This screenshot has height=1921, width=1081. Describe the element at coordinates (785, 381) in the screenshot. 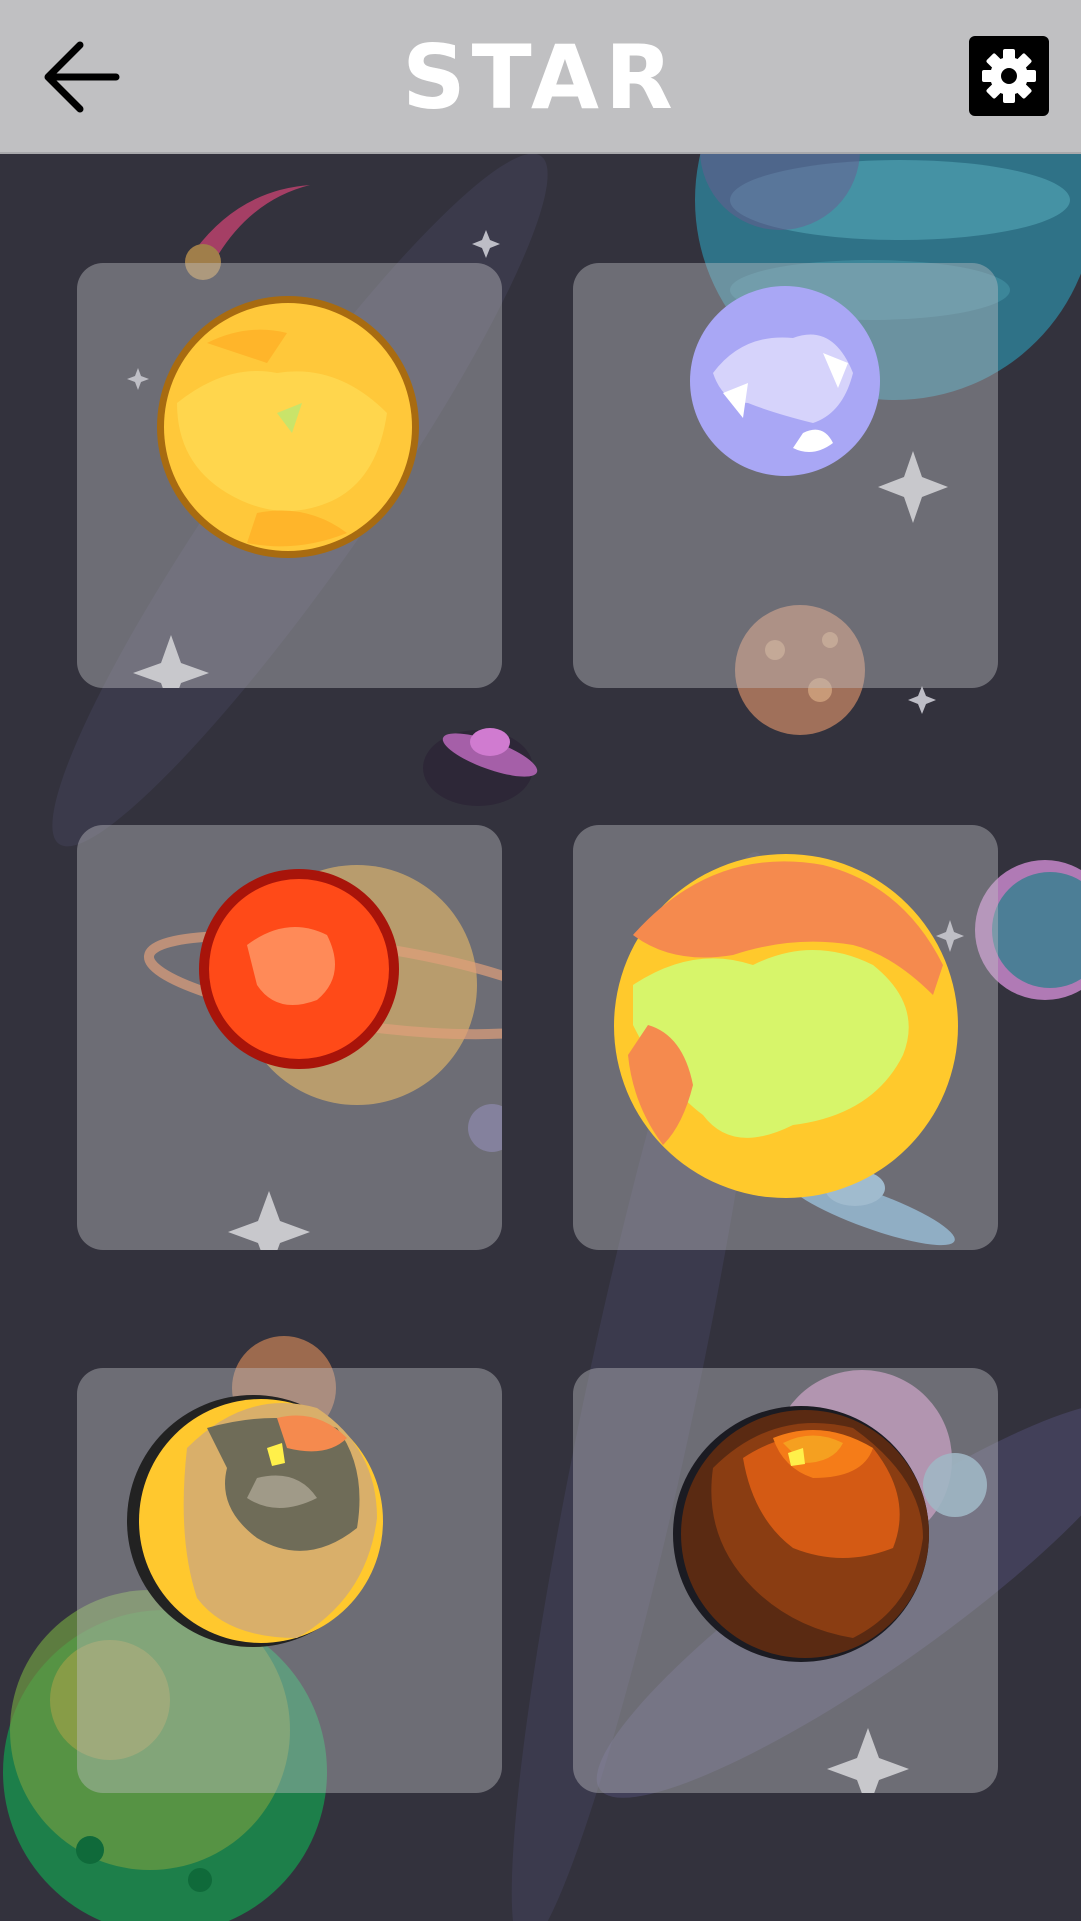

I see `lavender-planet-icon` at that location.